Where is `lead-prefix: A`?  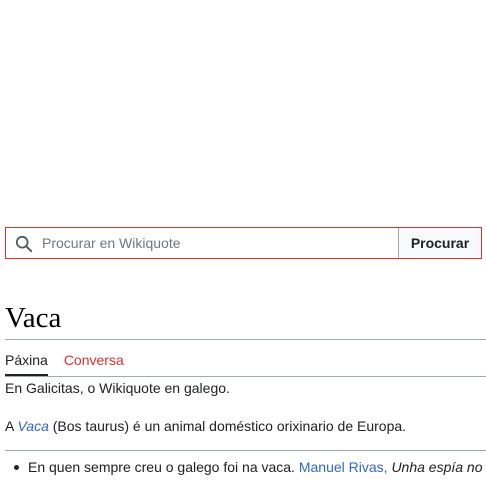
lead-prefix: A is located at coordinates (11, 426).